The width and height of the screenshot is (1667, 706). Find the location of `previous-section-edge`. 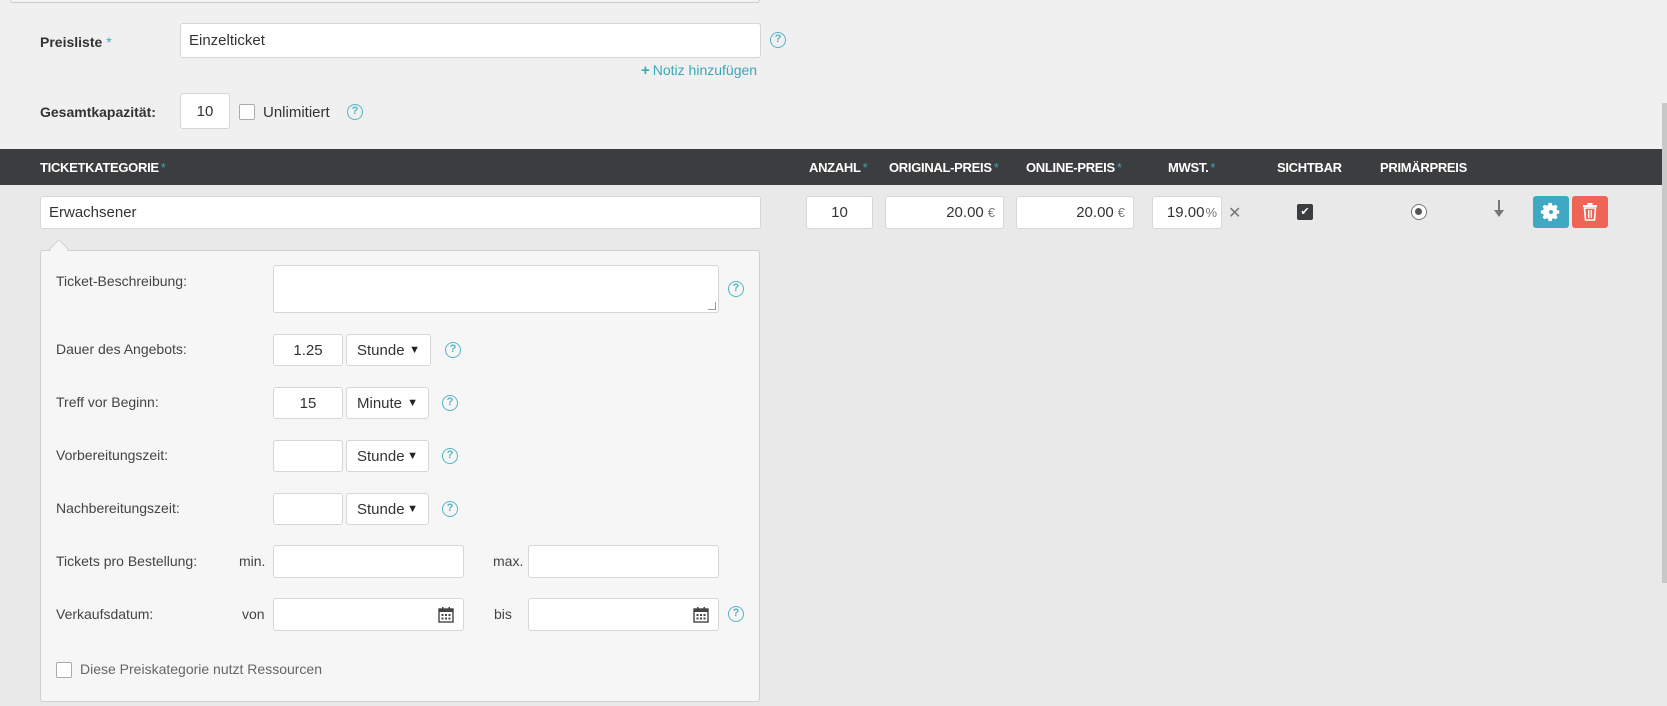

previous-section-edge is located at coordinates (385, 1).